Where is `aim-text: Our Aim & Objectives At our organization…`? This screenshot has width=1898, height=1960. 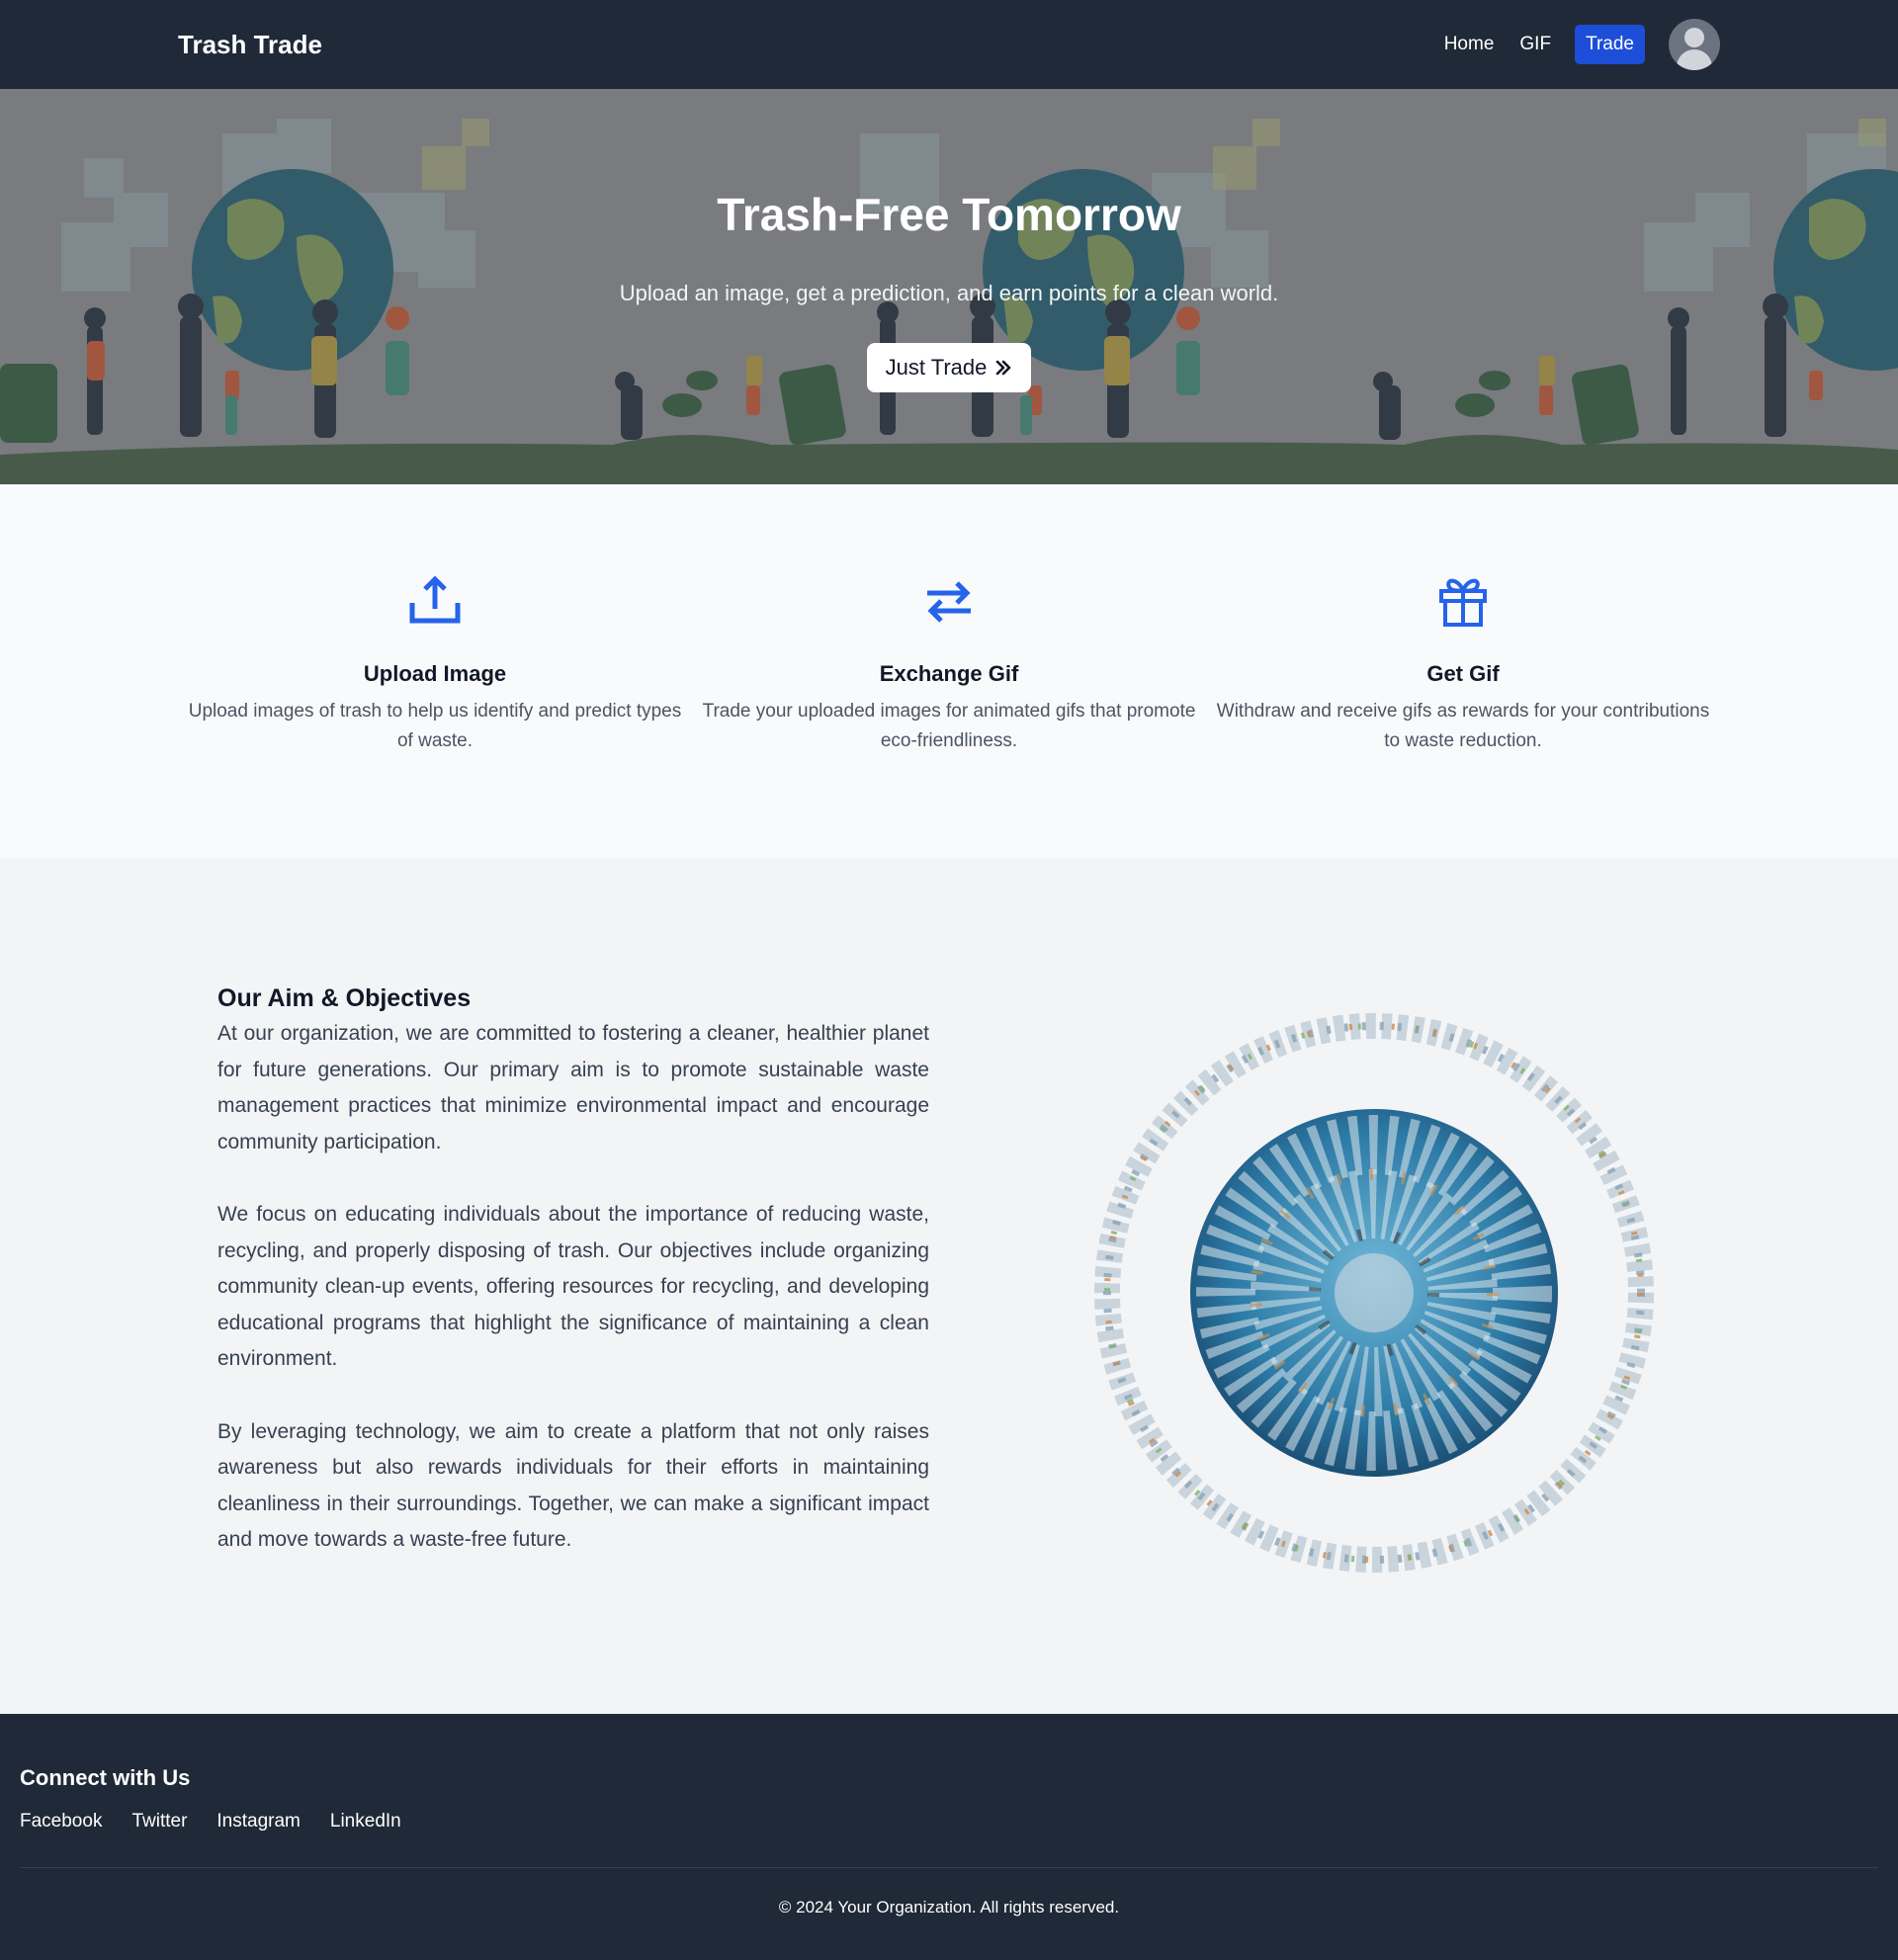 aim-text: Our Aim & Objectives At our organization… is located at coordinates (573, 1287).